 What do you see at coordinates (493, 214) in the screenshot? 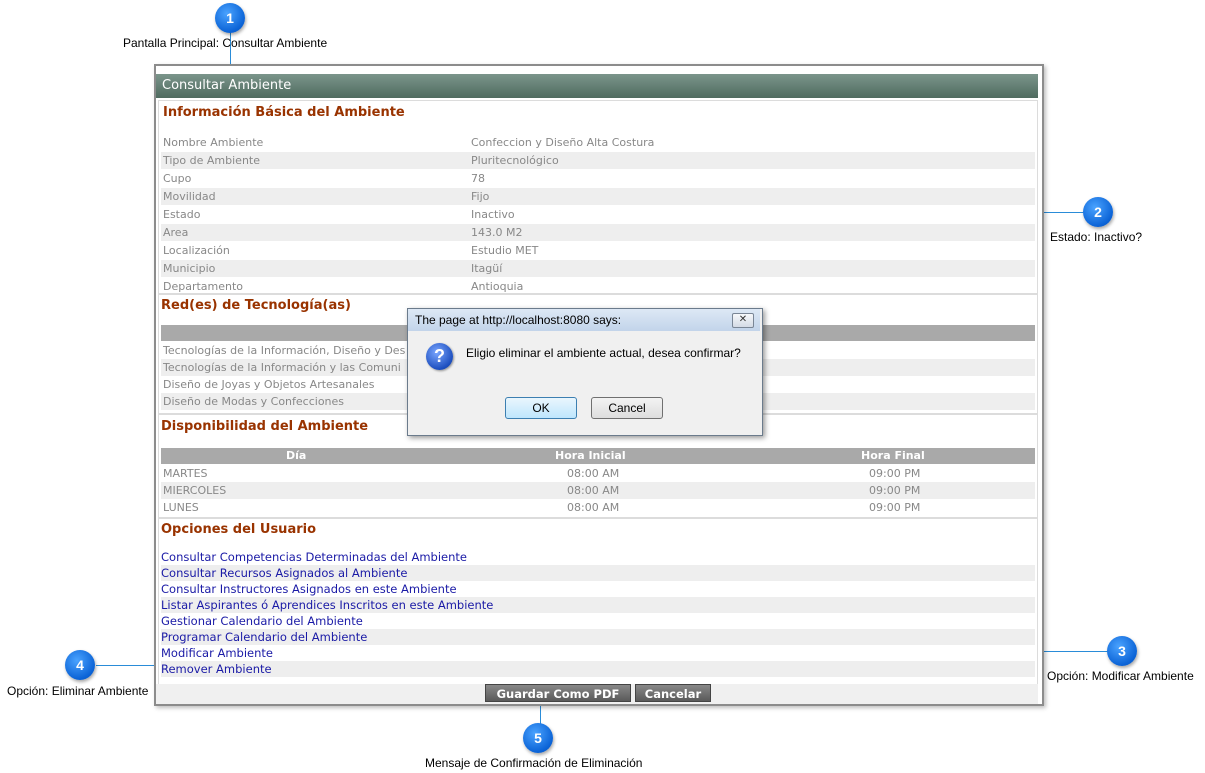
I see `estado-value: Inactivo` at bounding box center [493, 214].